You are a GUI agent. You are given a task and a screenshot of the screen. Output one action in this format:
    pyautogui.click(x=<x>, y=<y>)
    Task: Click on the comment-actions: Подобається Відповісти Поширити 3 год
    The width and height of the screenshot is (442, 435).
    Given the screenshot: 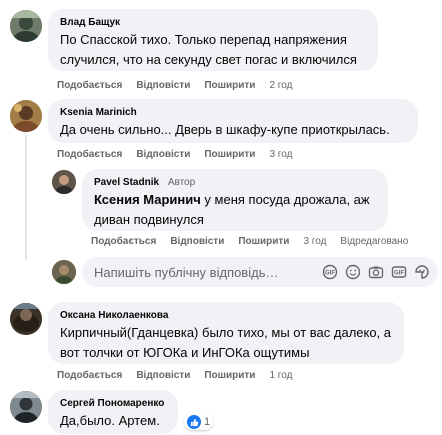 What is the action you would take?
    pyautogui.click(x=174, y=154)
    